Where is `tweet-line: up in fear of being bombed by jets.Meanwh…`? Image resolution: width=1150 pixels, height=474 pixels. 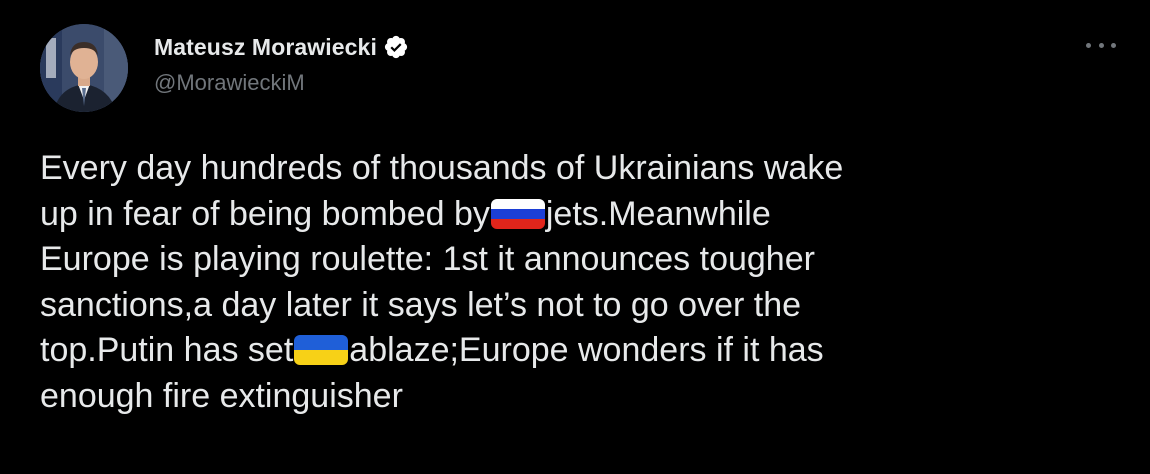 tweet-line: up in fear of being bombed by jets.Meanwh… is located at coordinates (580, 215).